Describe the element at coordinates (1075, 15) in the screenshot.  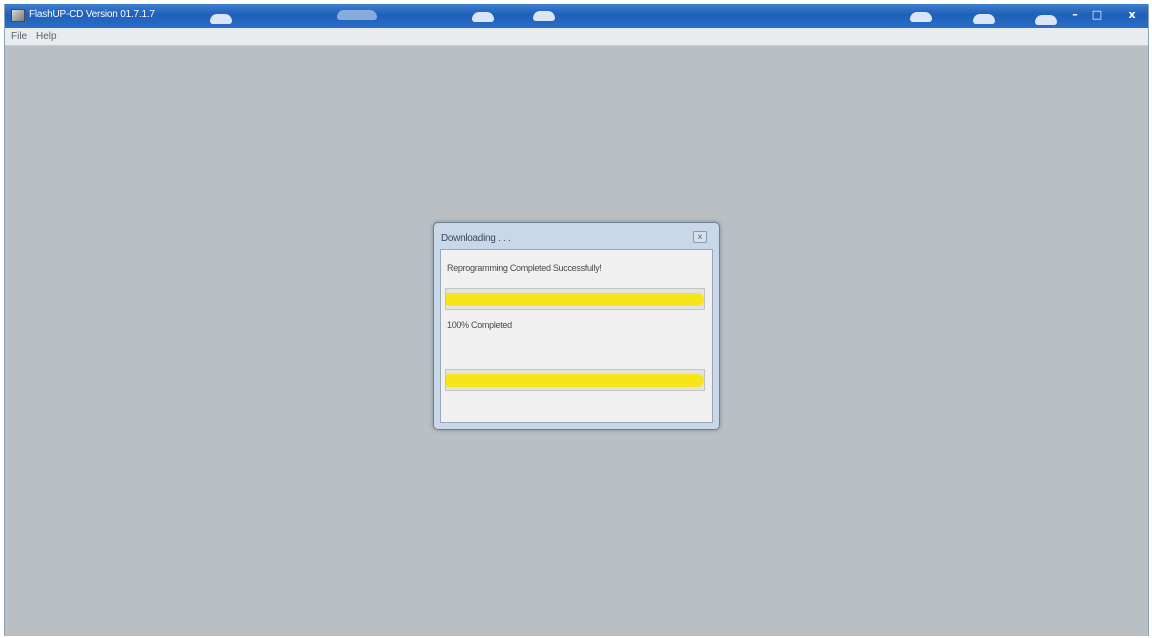
I see `minimize-button: –` at that location.